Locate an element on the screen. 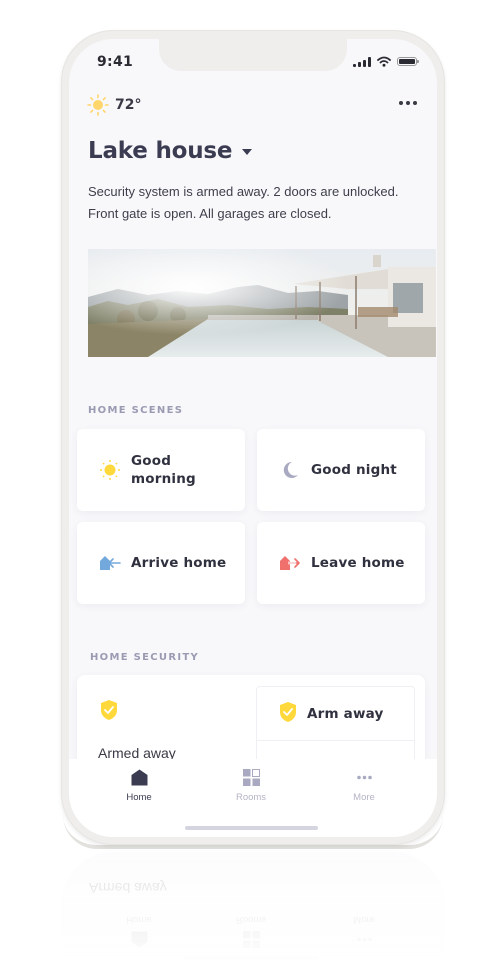 The image size is (500, 968). phone-reflection: Home Rooms More Armed away is located at coordinates (253, 910).